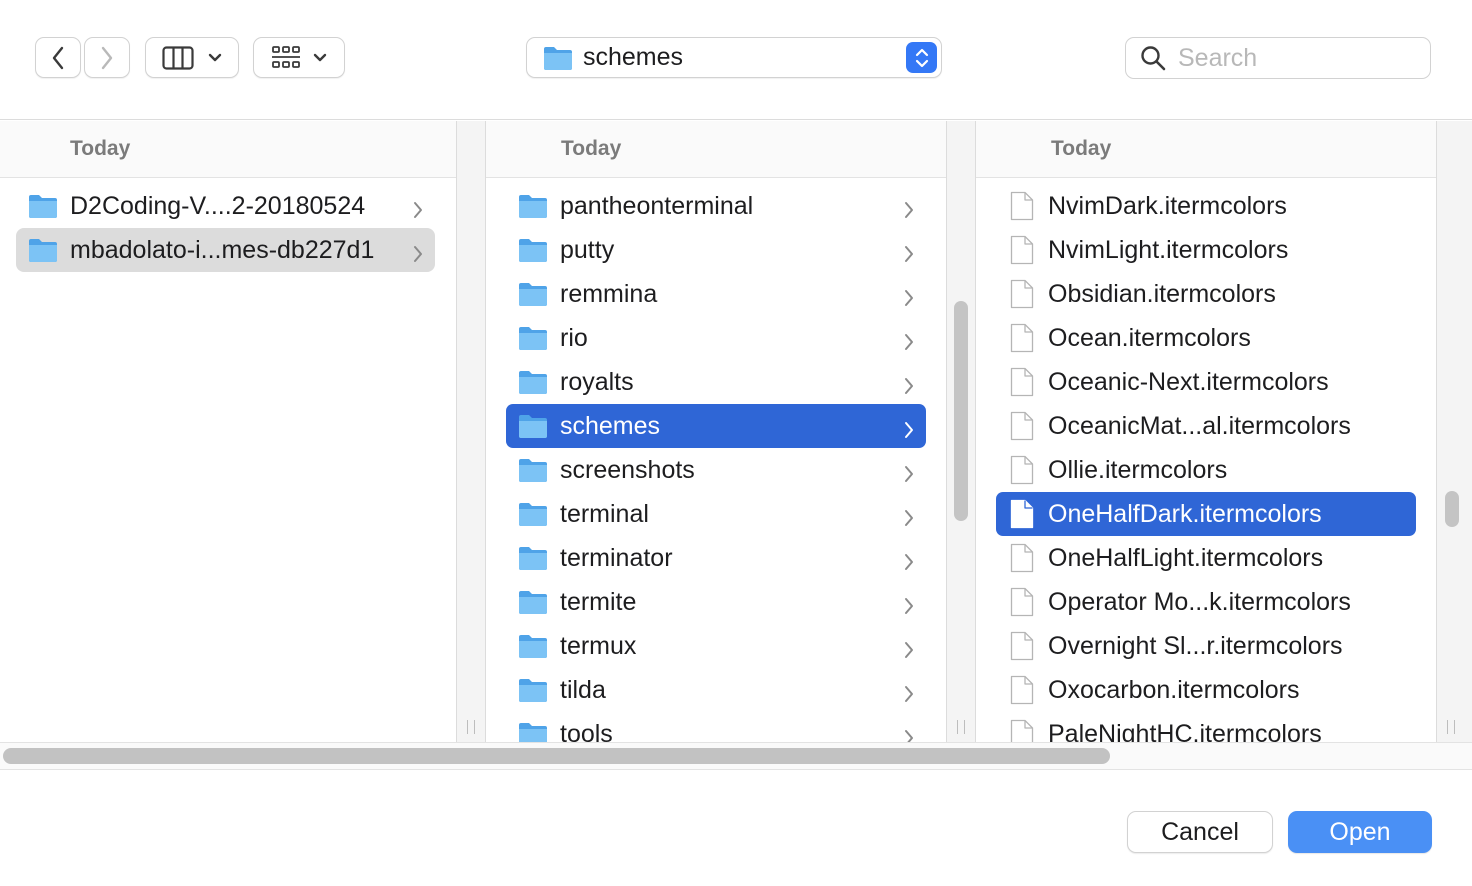 This screenshot has width=1472, height=886. I want to click on item-label: NvimLight.itermcolors, so click(1168, 249).